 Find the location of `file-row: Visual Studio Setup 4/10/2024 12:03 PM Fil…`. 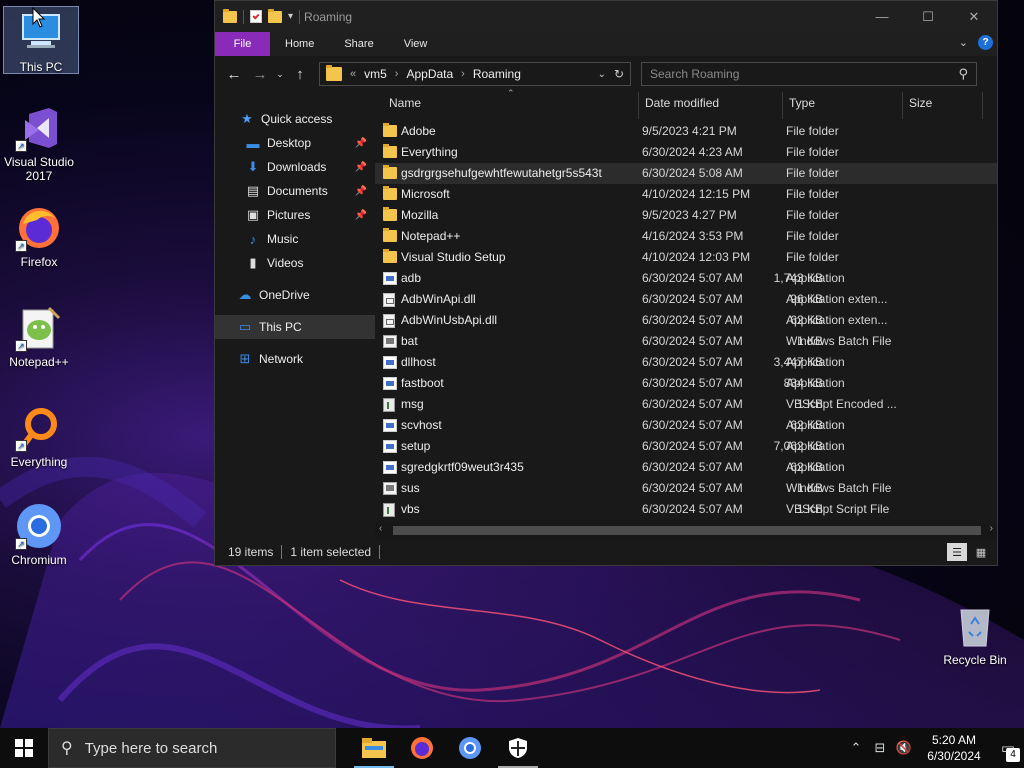

file-row: Visual Studio Setup 4/10/2024 12:03 PM Fil… is located at coordinates (686, 257).